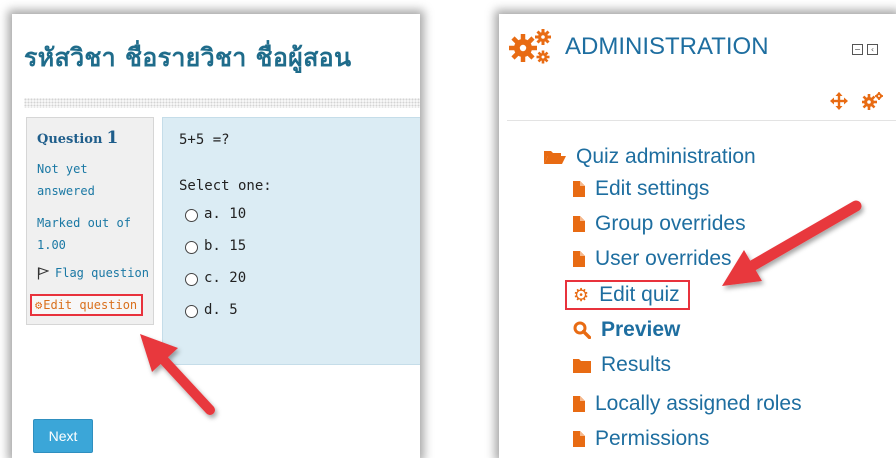 The image size is (896, 458). What do you see at coordinates (102, 273) in the screenshot?
I see `flag-question-label: Flag question` at bounding box center [102, 273].